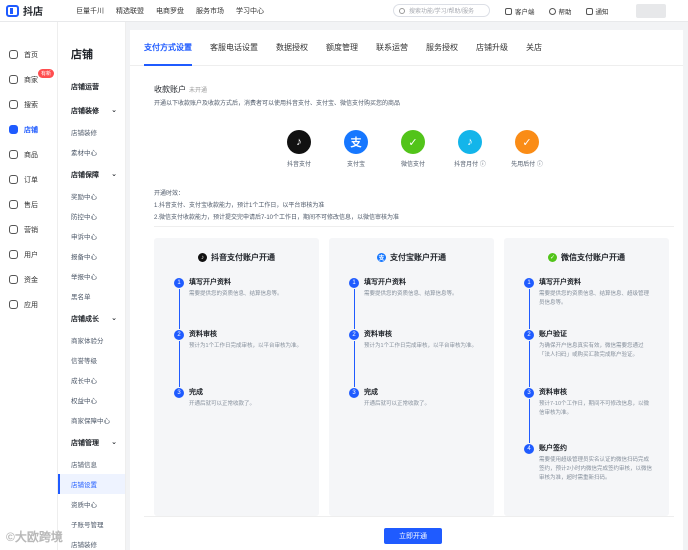  Describe the element at coordinates (130, 11) in the screenshot. I see `topnav-item: 精选联盟` at that location.